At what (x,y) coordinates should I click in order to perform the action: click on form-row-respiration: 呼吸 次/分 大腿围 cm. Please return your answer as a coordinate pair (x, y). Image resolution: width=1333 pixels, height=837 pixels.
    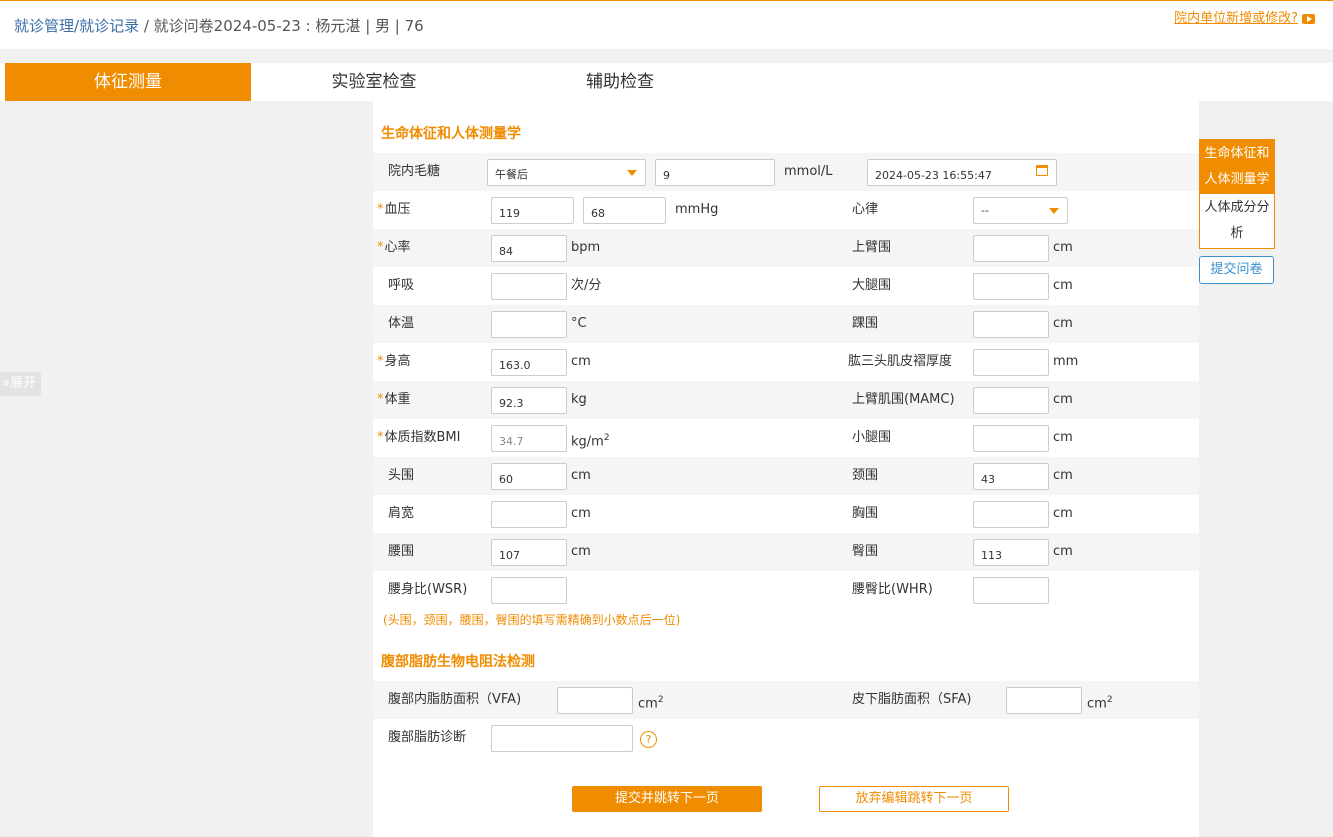
    Looking at the image, I should click on (786, 286).